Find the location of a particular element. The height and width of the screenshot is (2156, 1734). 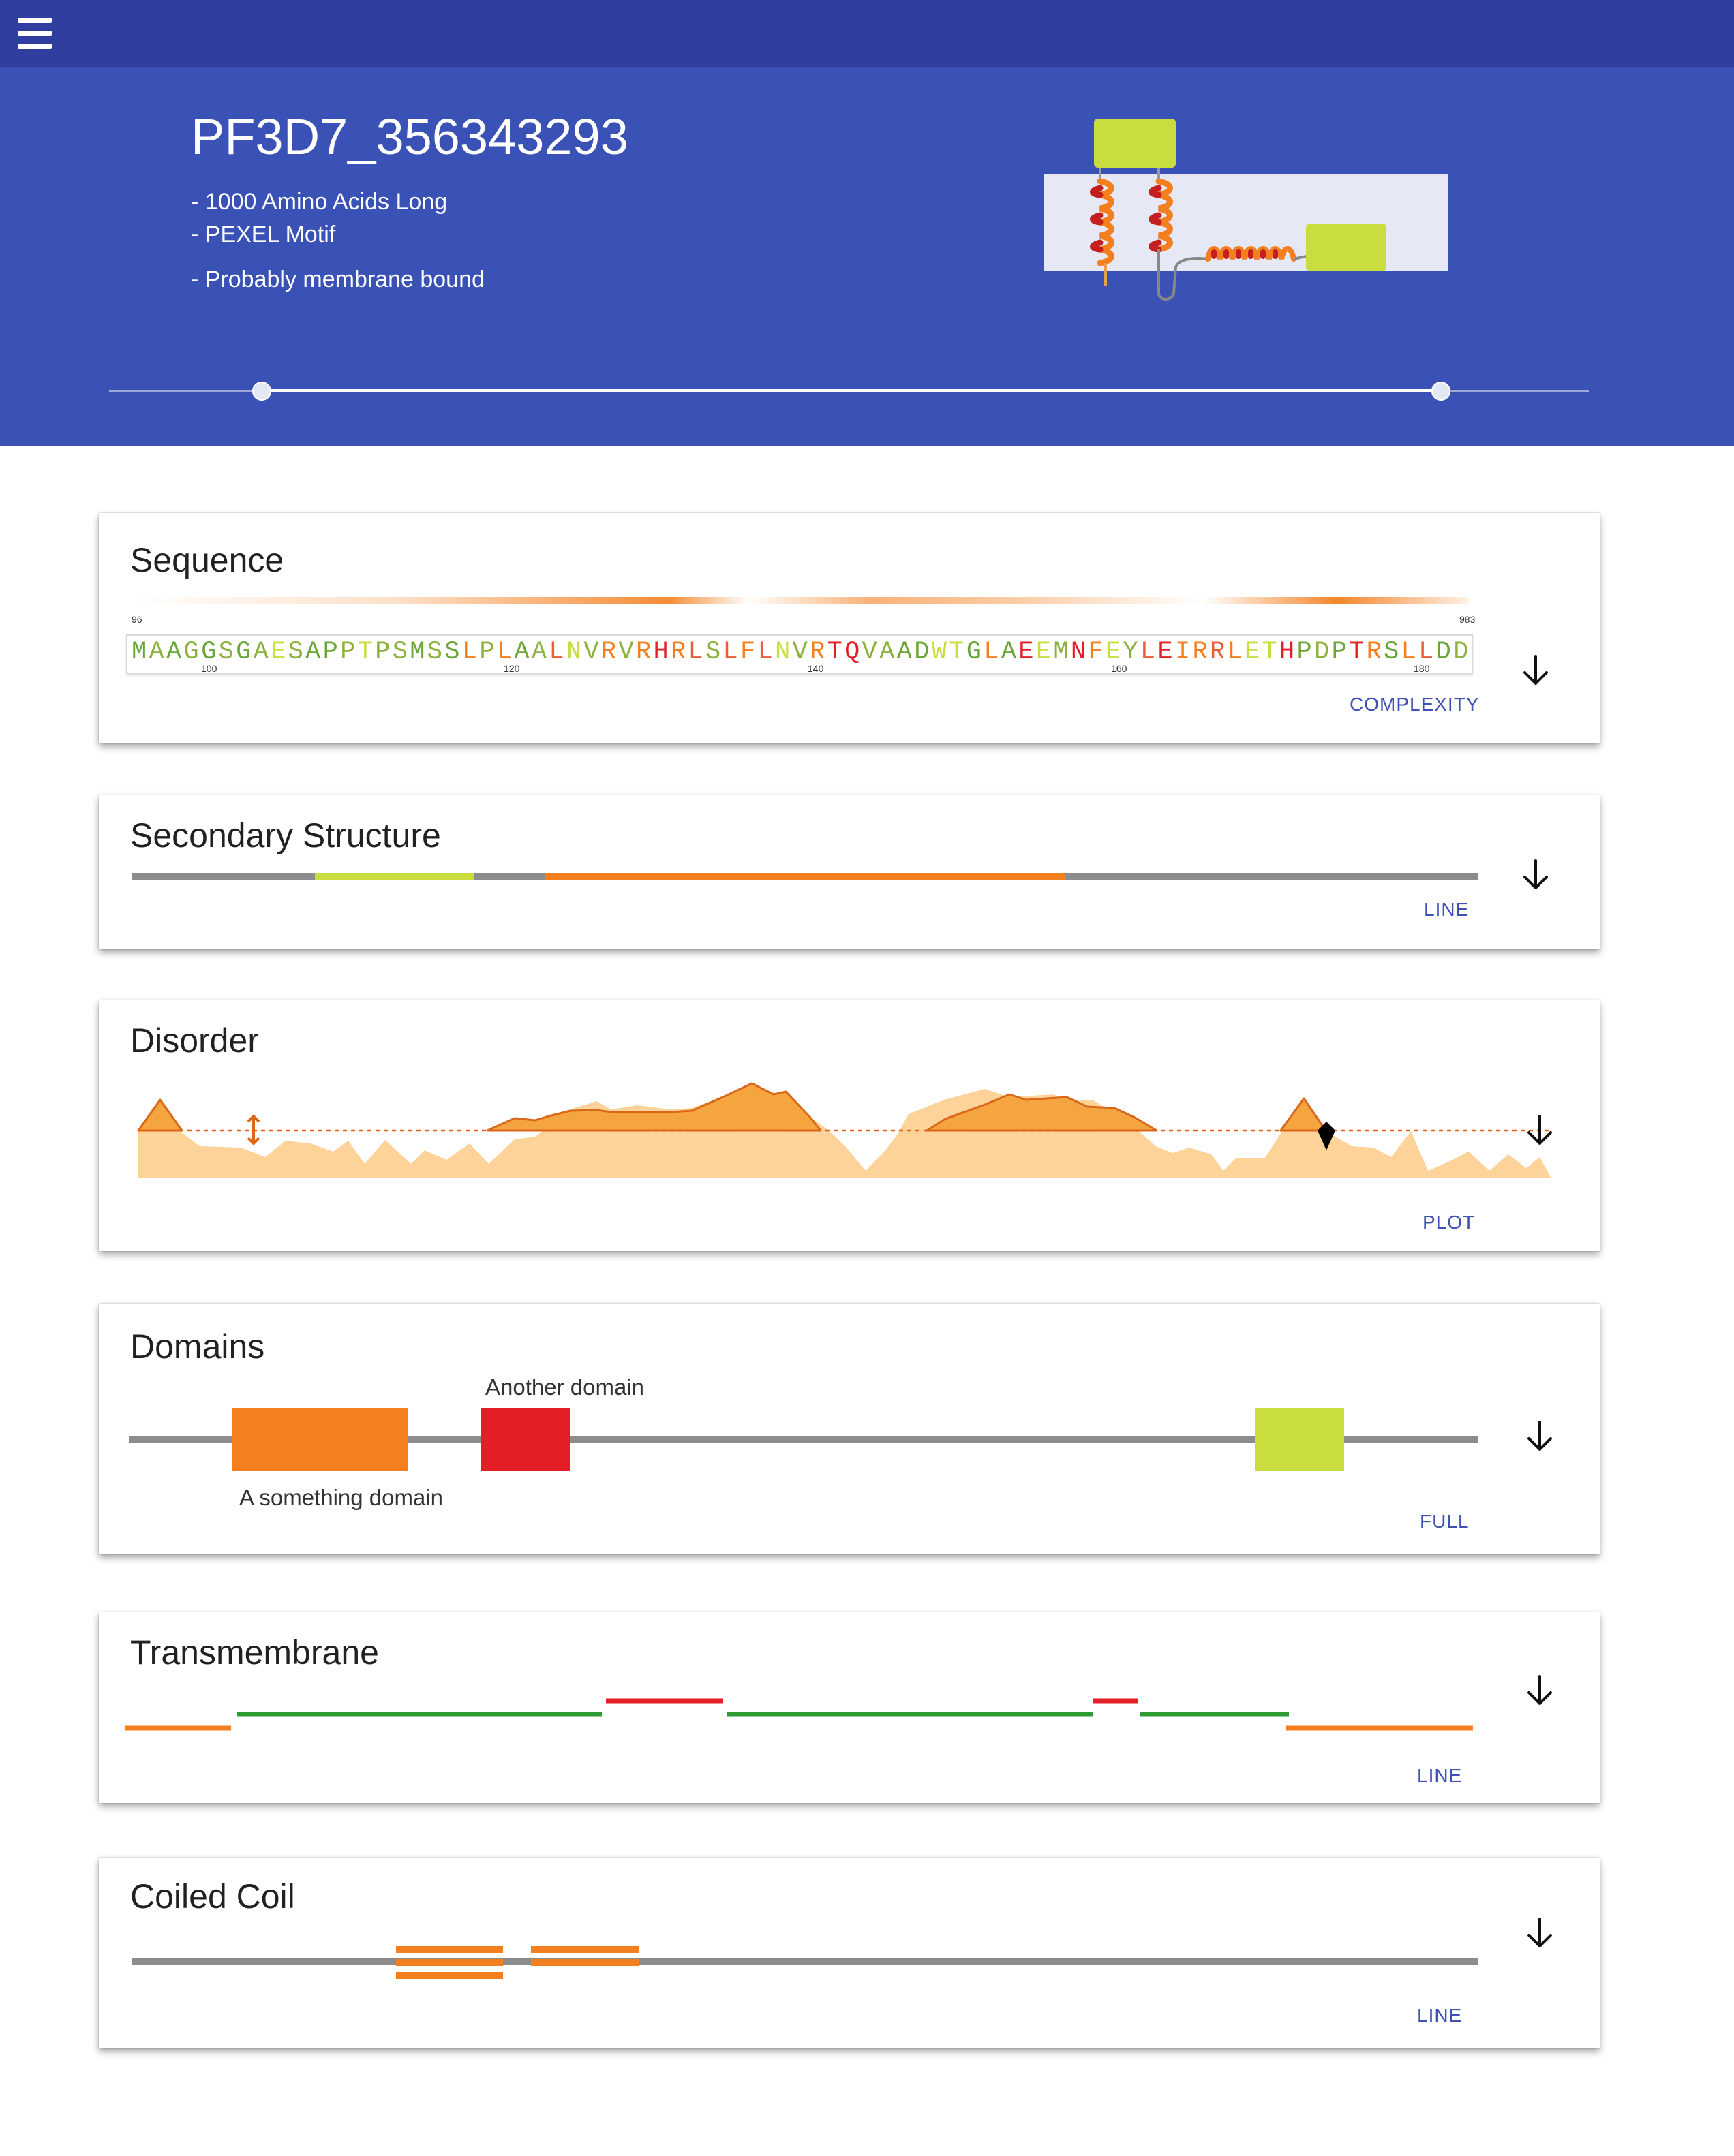

sequence-tick-label: 100 is located at coordinates (209, 668).